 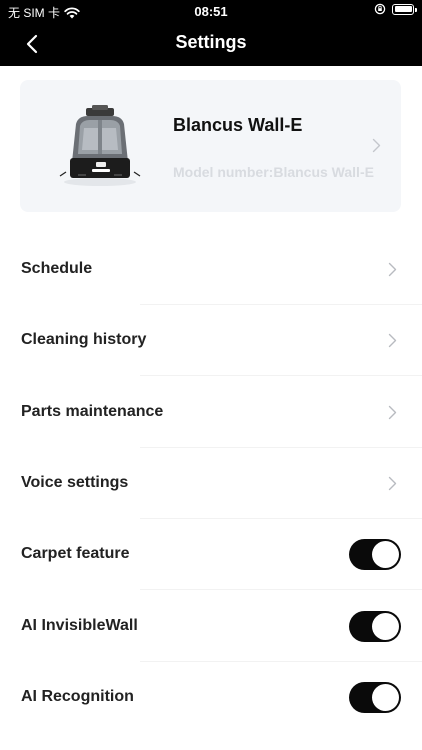 What do you see at coordinates (84, 339) in the screenshot?
I see `menu-label: Cleaning history` at bounding box center [84, 339].